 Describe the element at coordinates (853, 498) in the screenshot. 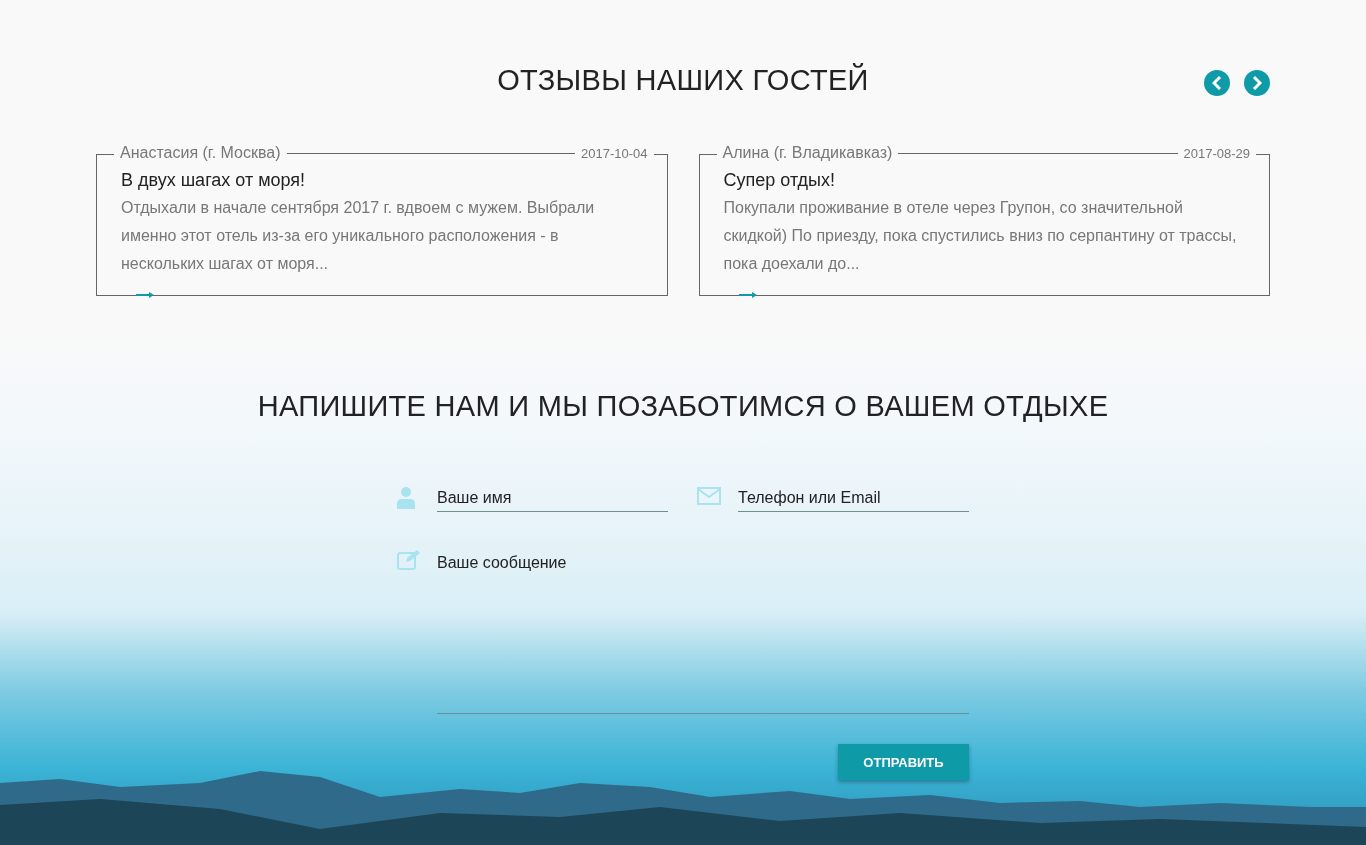

I see `contact-field: Телефон или Email` at that location.